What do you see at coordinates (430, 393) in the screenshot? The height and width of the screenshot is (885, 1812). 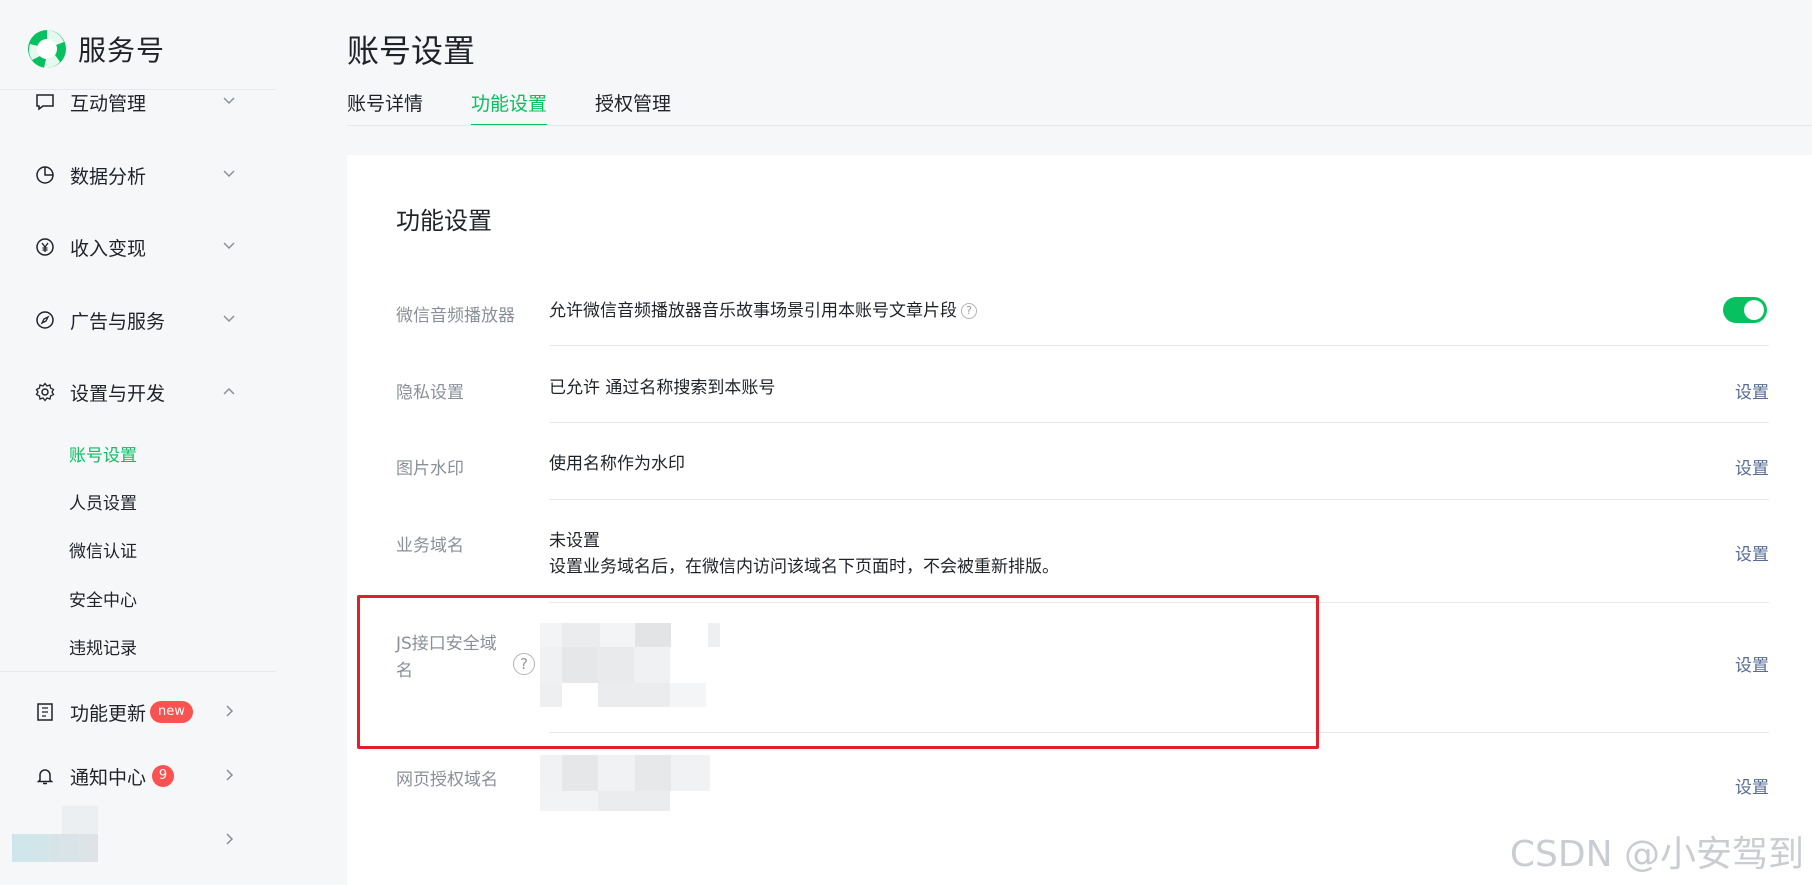 I see `setting-label: 隐私设置` at bounding box center [430, 393].